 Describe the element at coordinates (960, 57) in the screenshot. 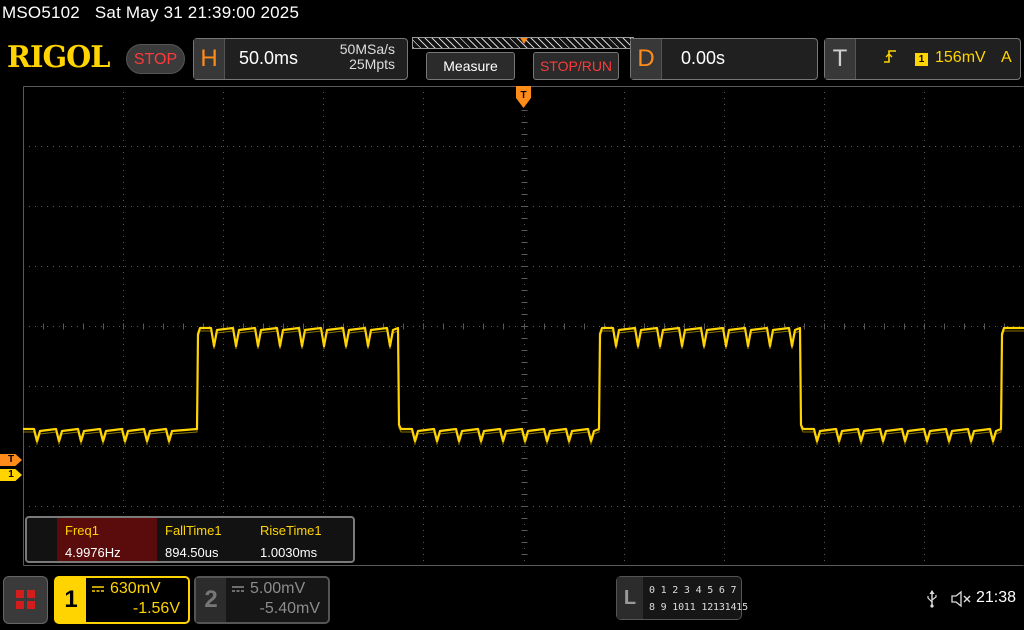

I see `trigger-level: 156mV` at that location.